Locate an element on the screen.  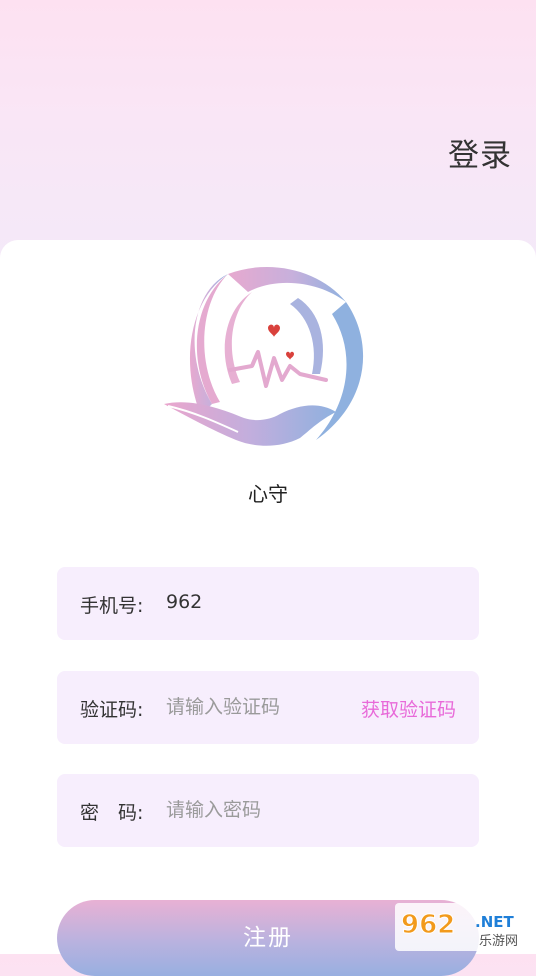
password-field: 密 码: is located at coordinates (268, 810).